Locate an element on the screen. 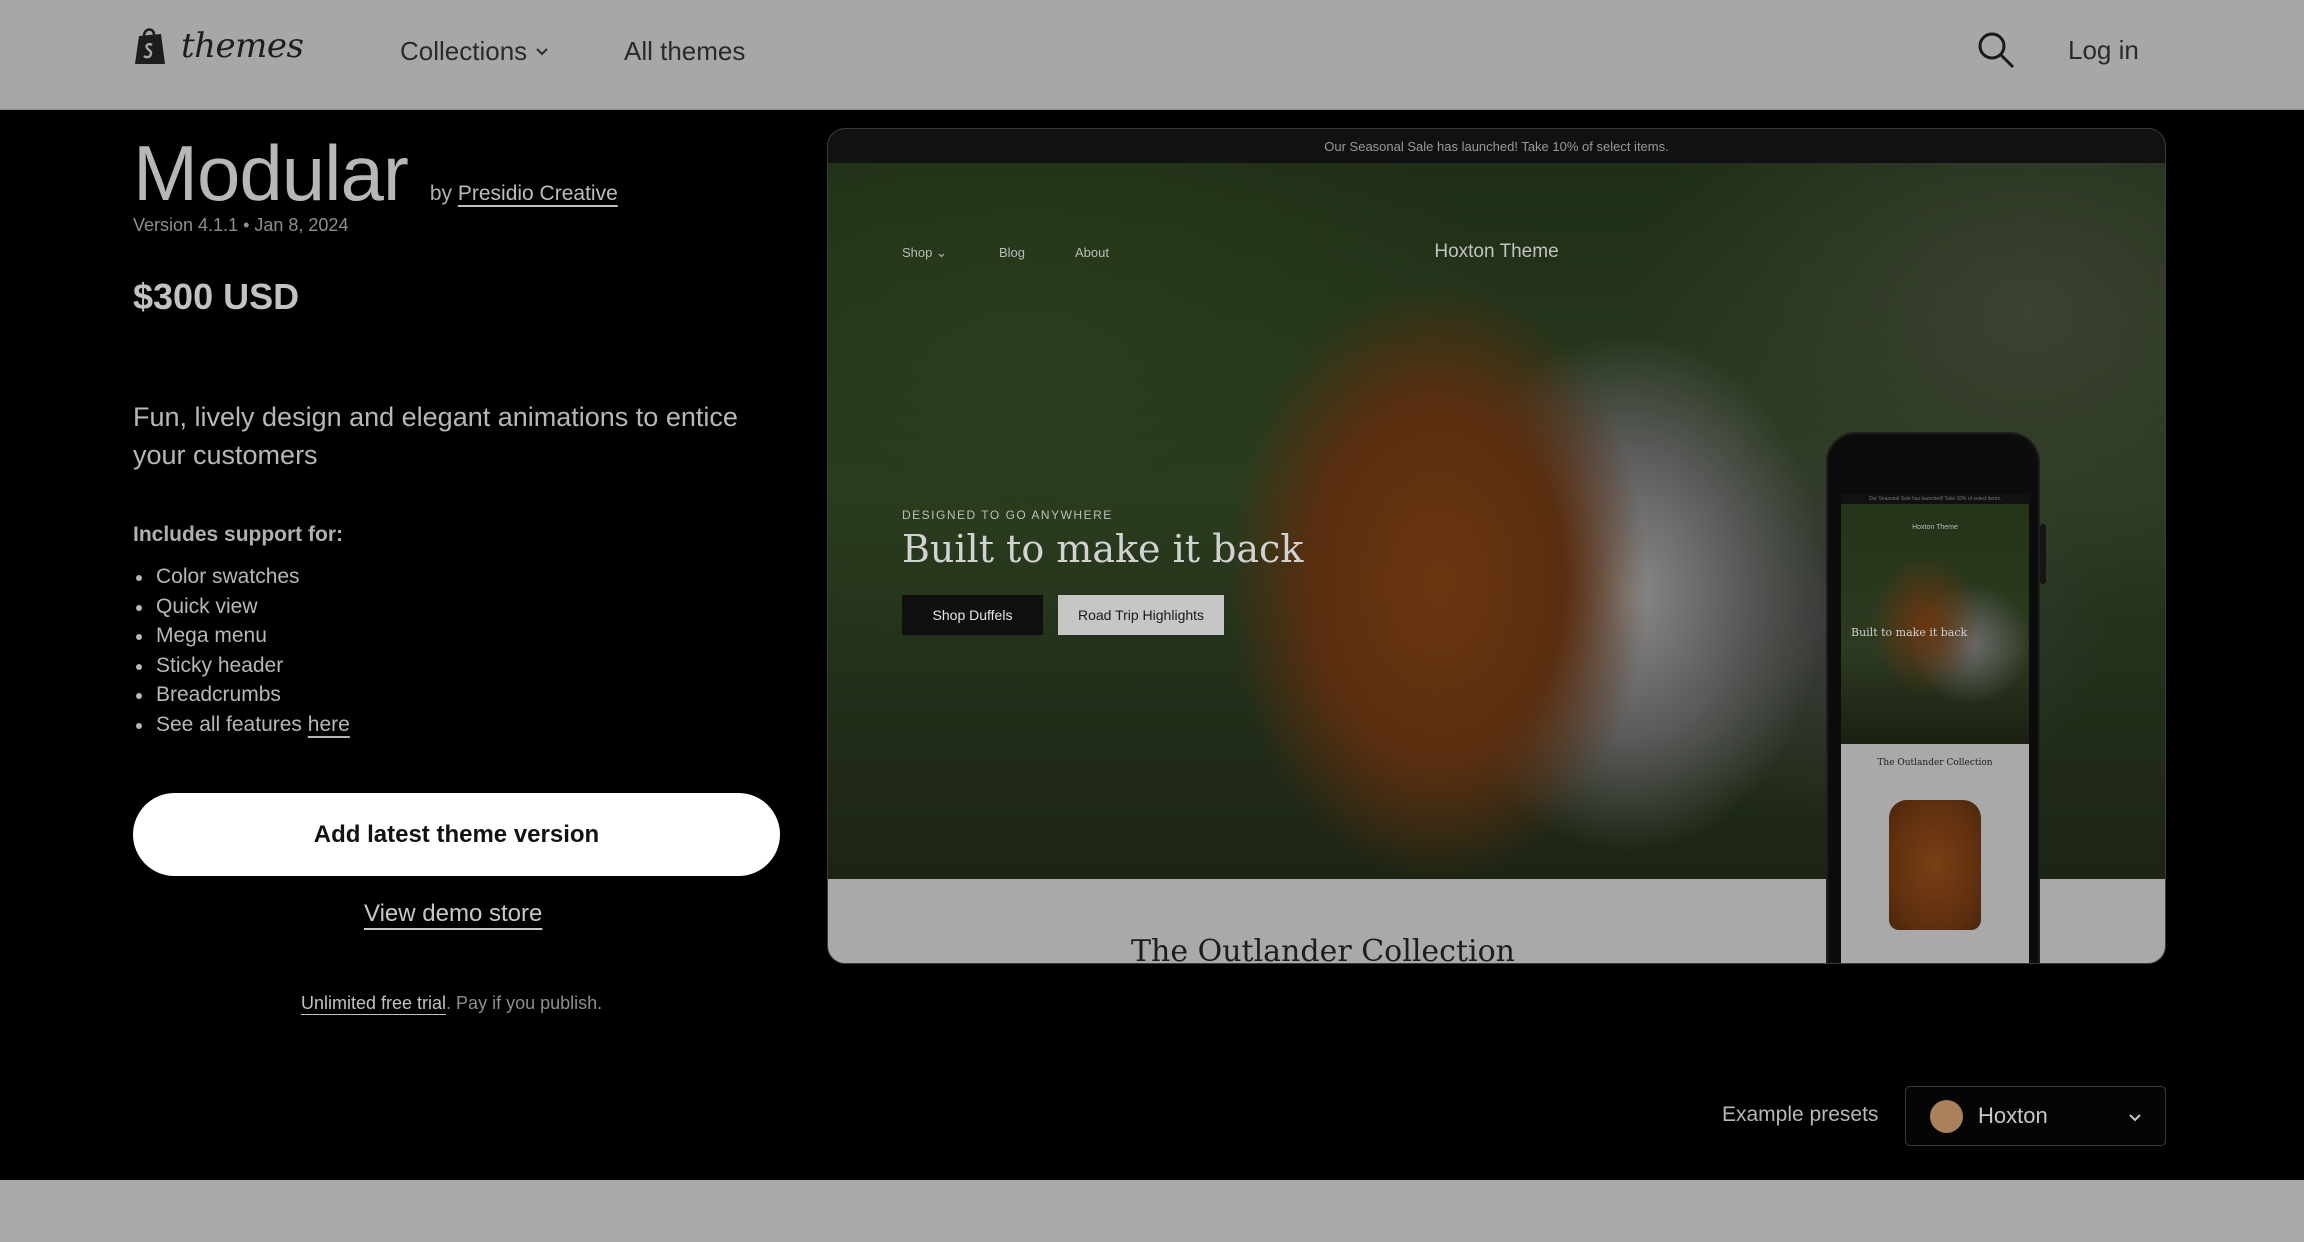  login-link: Log in is located at coordinates (2103, 50).